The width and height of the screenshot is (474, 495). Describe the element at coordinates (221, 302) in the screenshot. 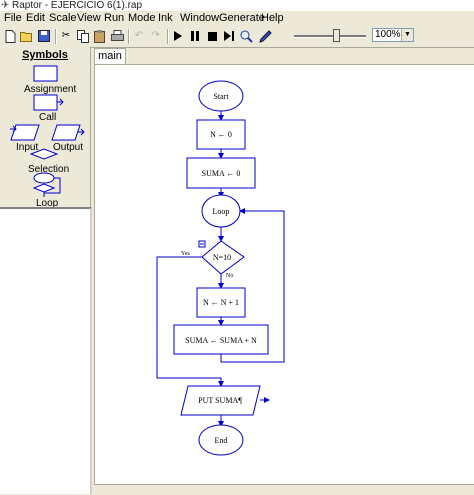

I see `assign-inc-label: N ← N + 1` at that location.